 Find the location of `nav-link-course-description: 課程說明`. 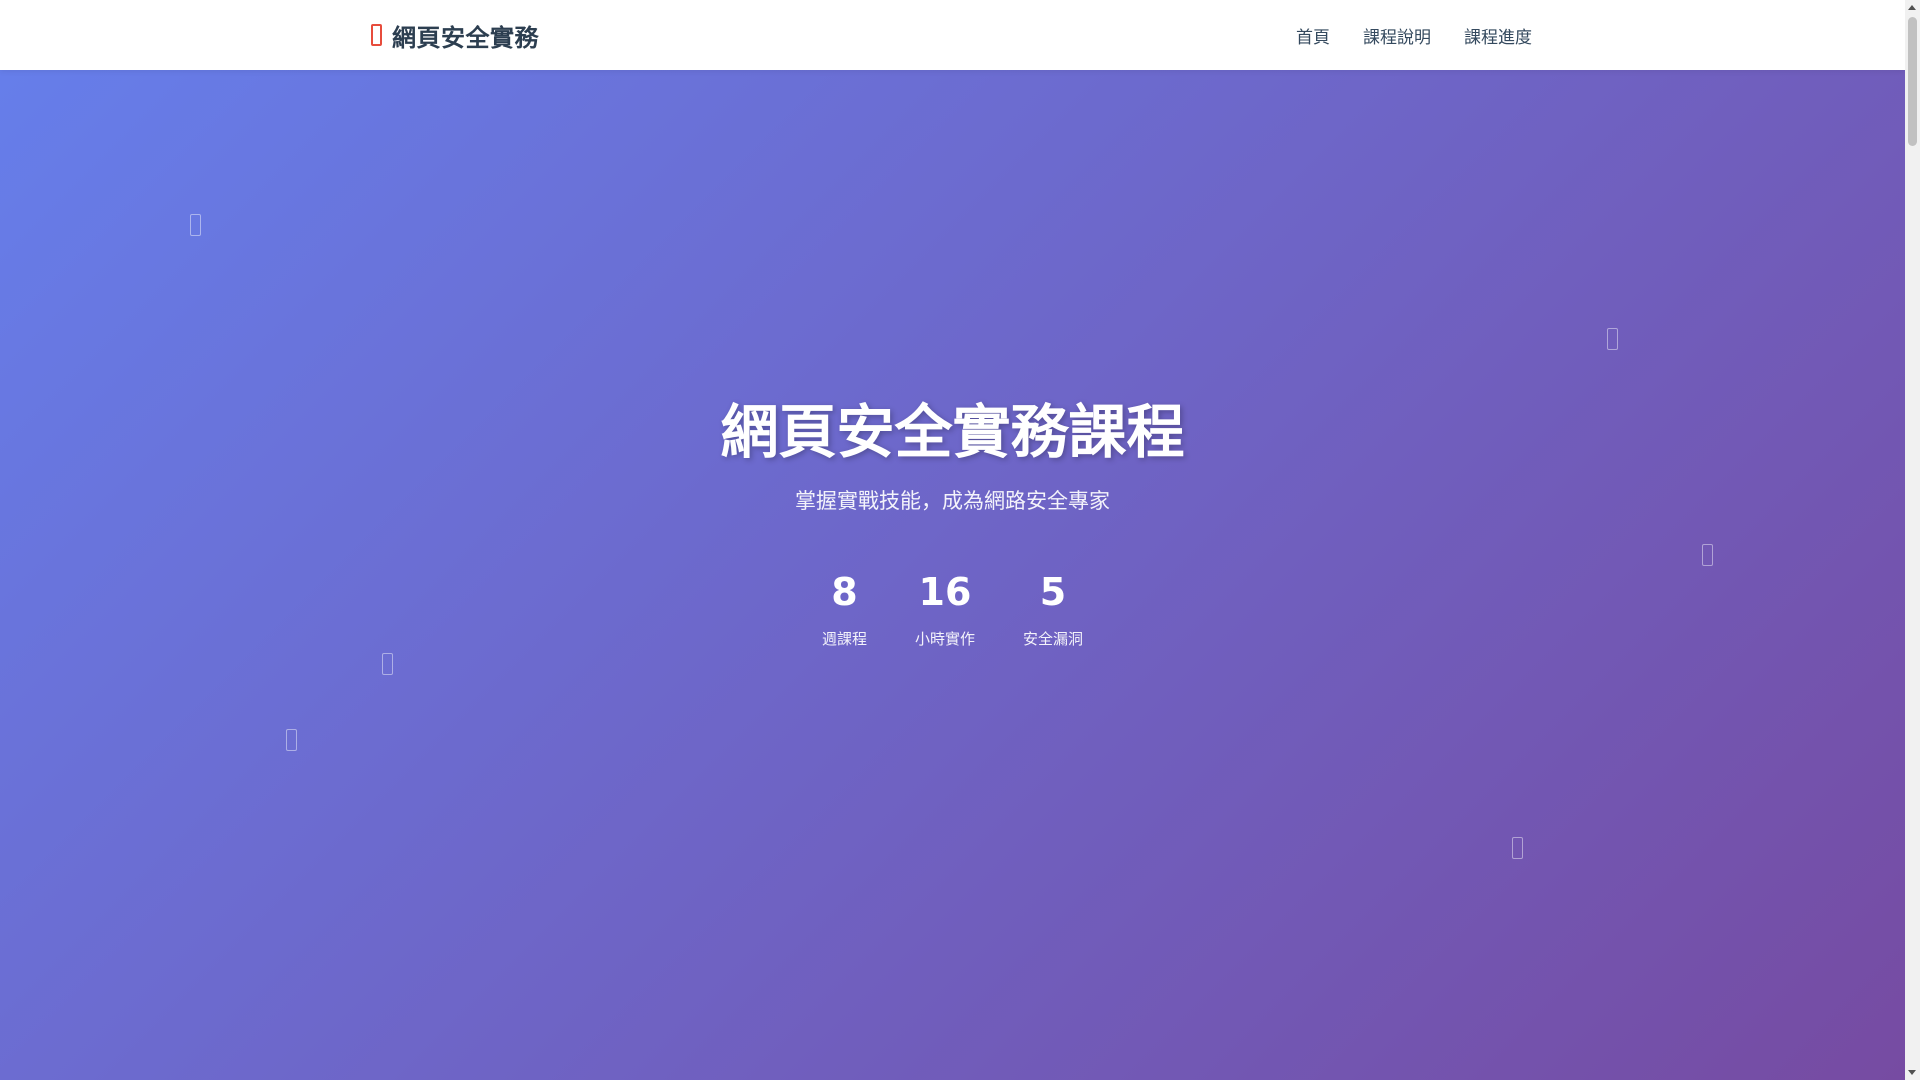

nav-link-course-description: 課程說明 is located at coordinates (1397, 35).